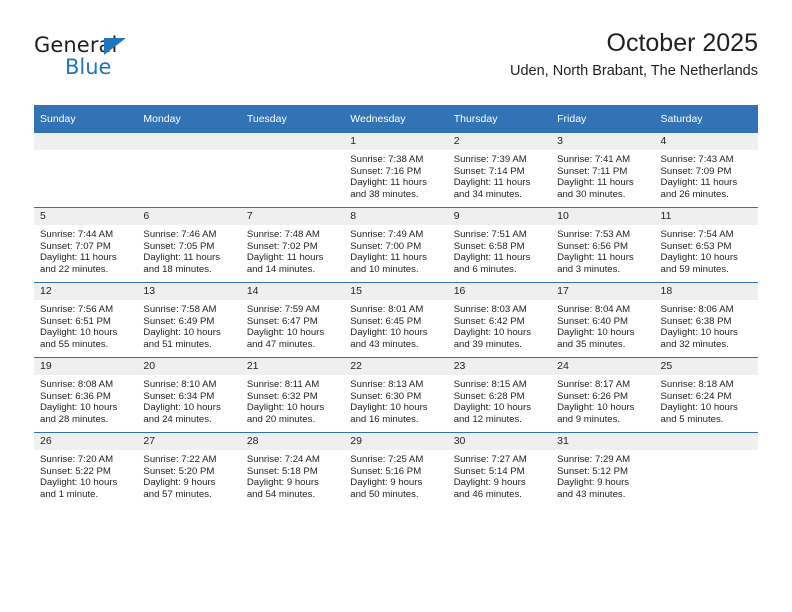 Image resolution: width=792 pixels, height=612 pixels. I want to click on daylight-duration-line2: and 6 minutes., so click(485, 269).